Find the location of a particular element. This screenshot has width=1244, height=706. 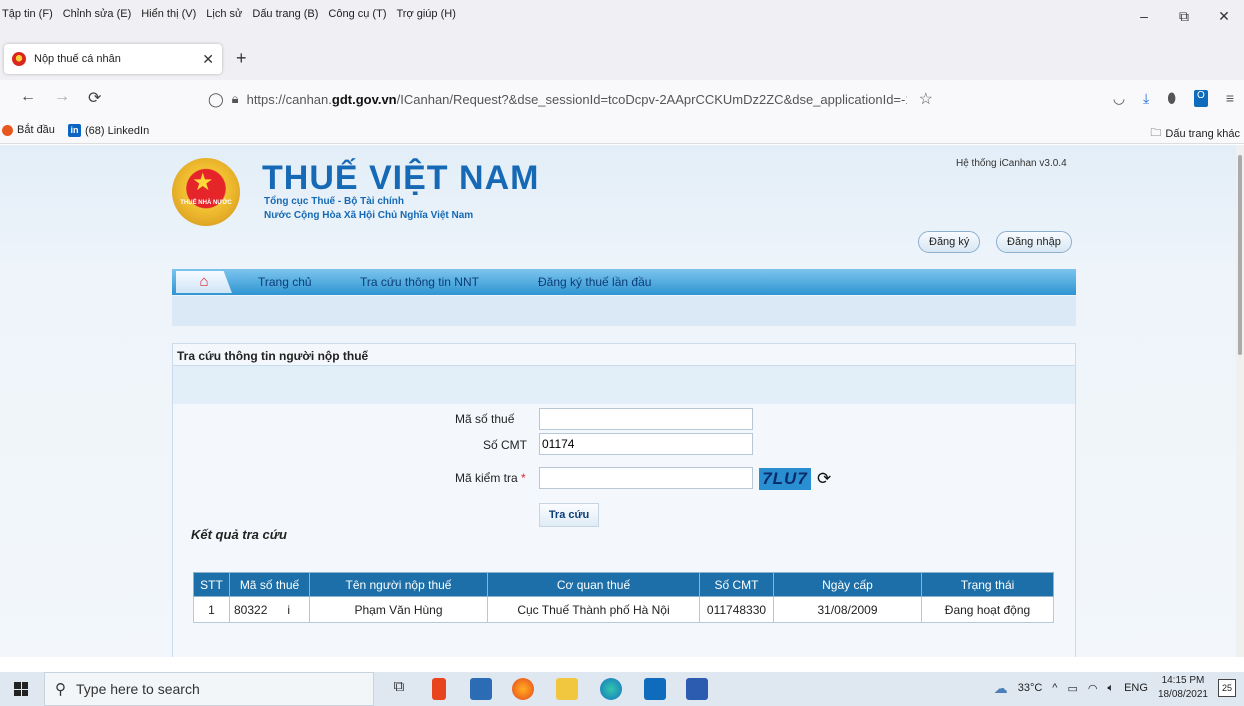

window-controls: – ⧉ ✕ is located at coordinates (1184, 16).